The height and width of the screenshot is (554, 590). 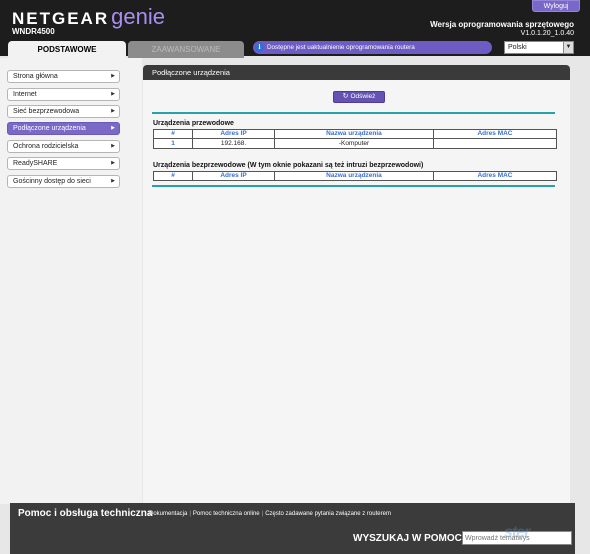 I want to click on refresh-icon: ↻, so click(x=345, y=96).